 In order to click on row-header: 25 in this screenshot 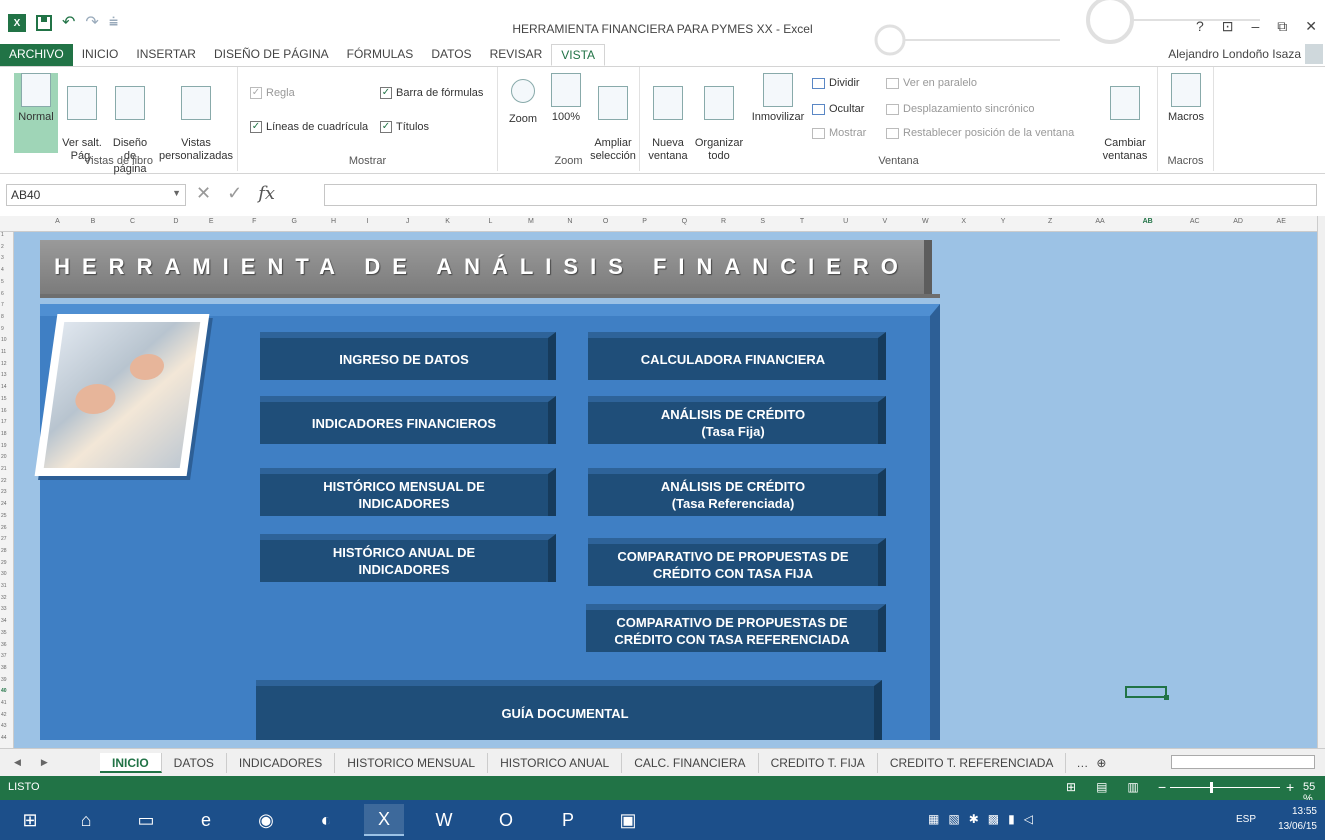, I will do `click(4, 516)`.